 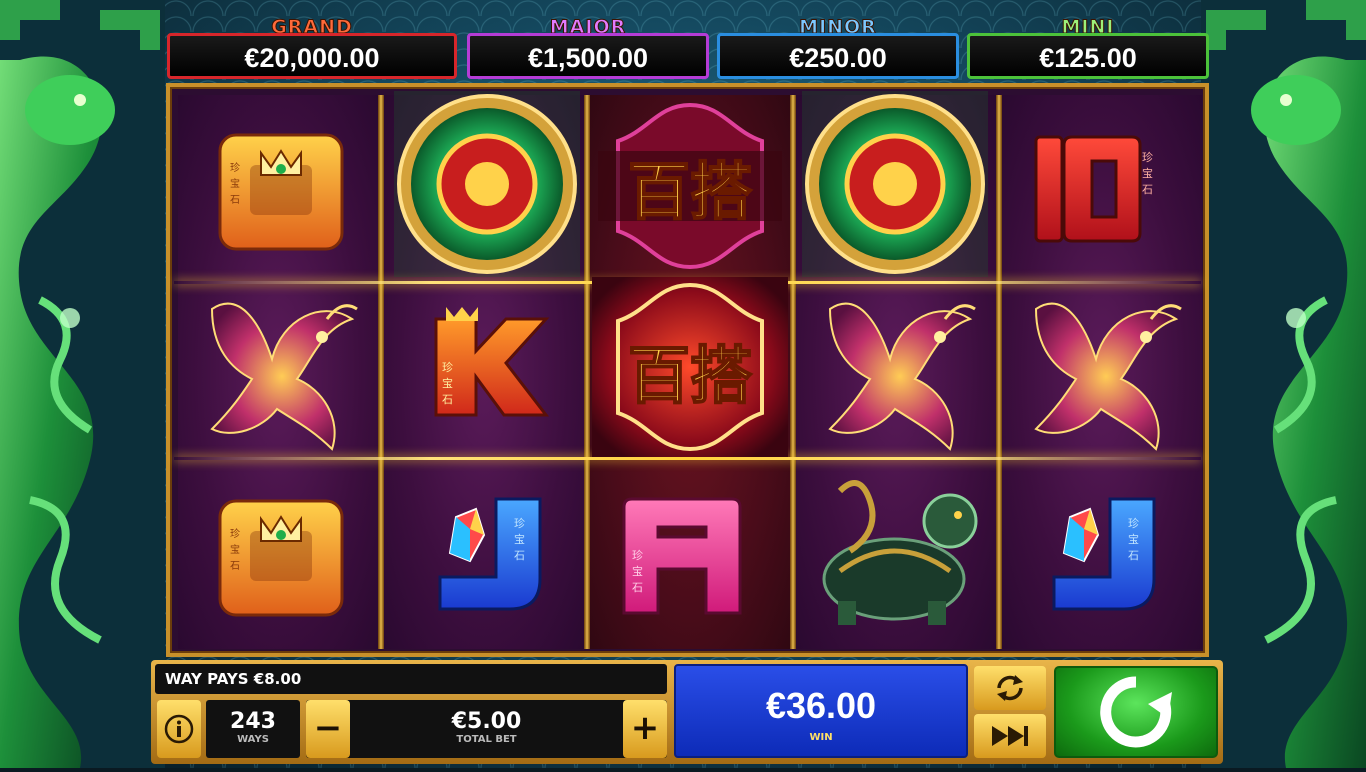 I want to click on spin-icon, so click(x=1136, y=712).